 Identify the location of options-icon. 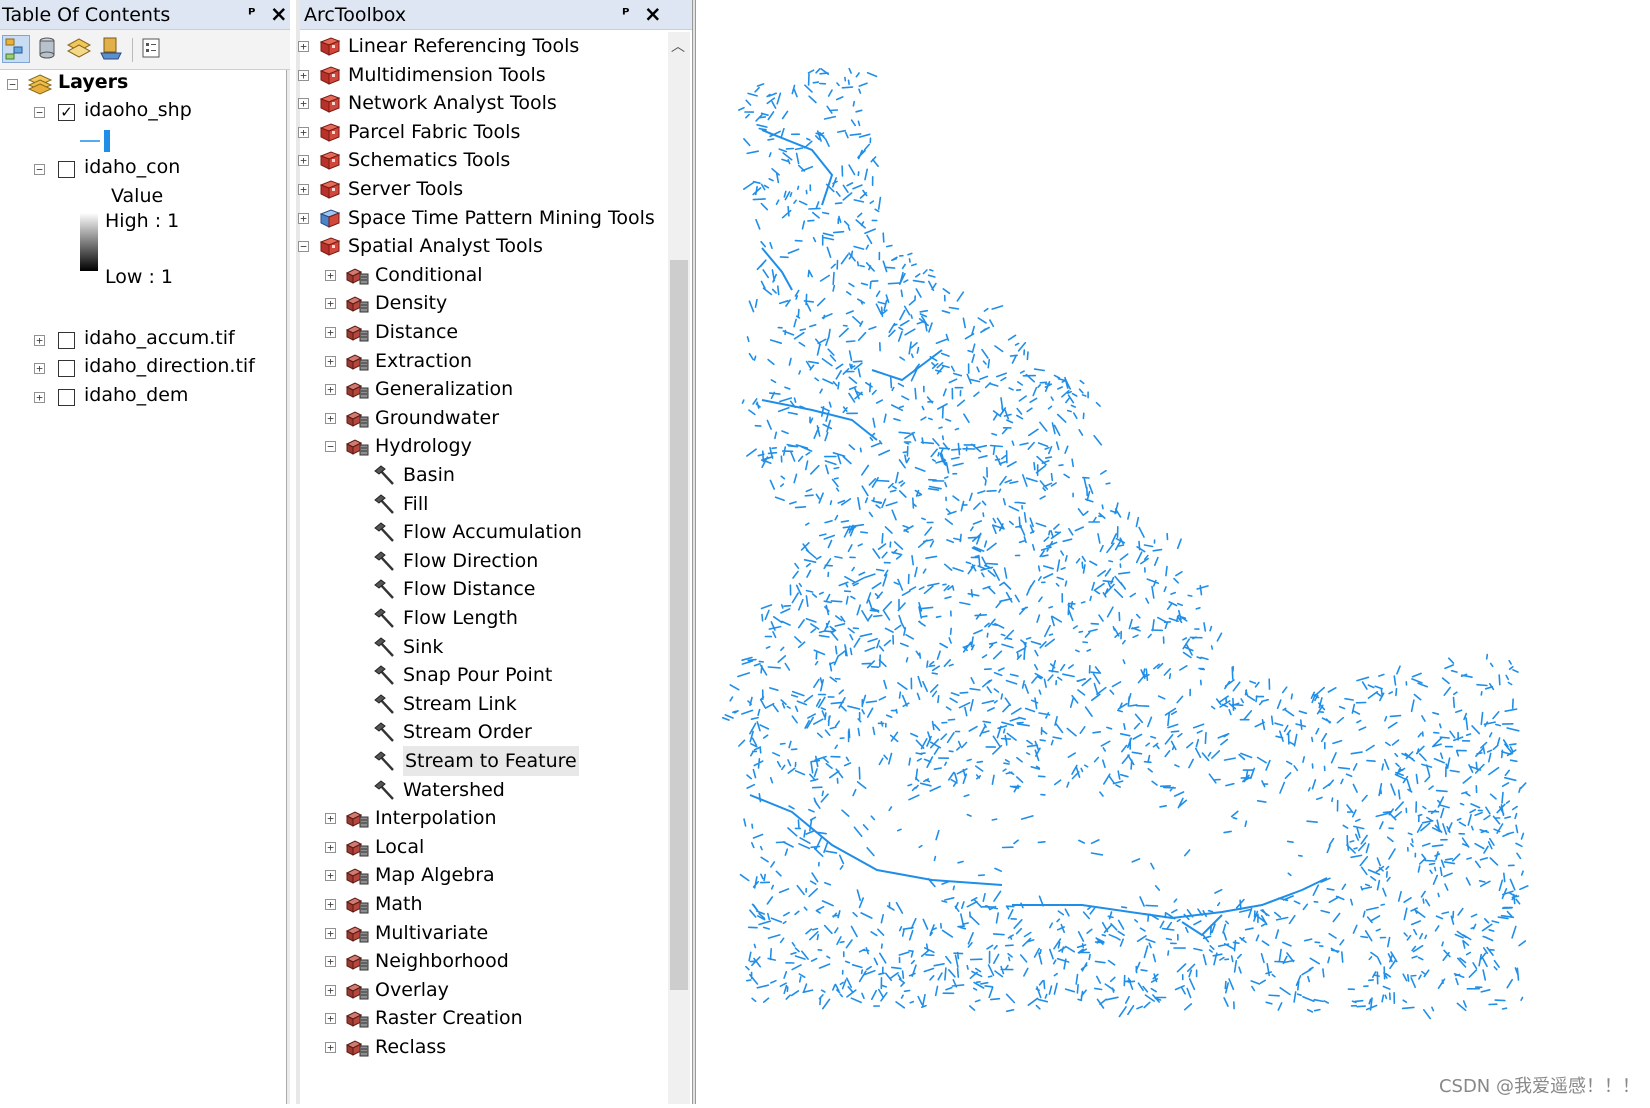
(152, 49).